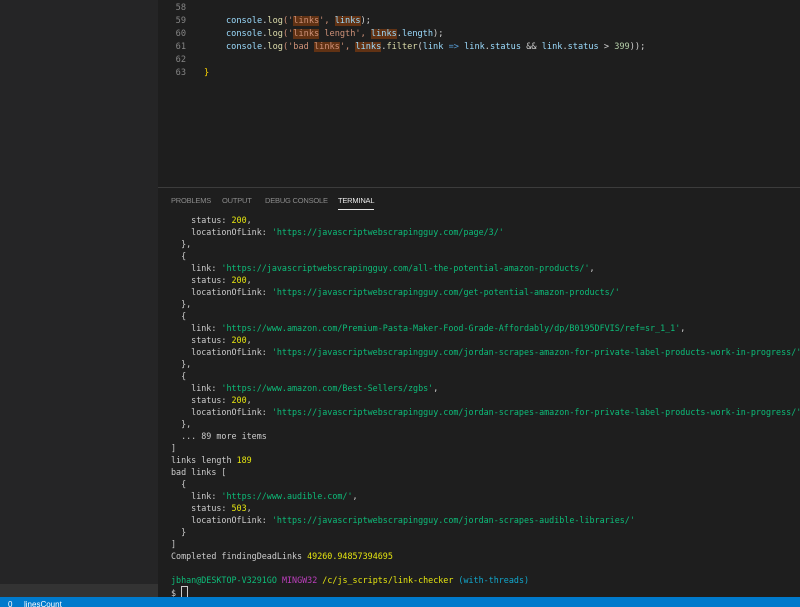 The image size is (800, 607). I want to click on code-token: link, so click(433, 47).